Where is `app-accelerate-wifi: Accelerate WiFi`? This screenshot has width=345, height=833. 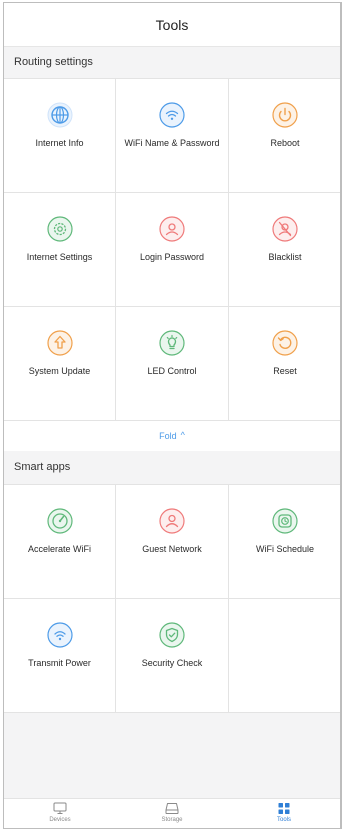 app-accelerate-wifi: Accelerate WiFi is located at coordinates (60, 542).